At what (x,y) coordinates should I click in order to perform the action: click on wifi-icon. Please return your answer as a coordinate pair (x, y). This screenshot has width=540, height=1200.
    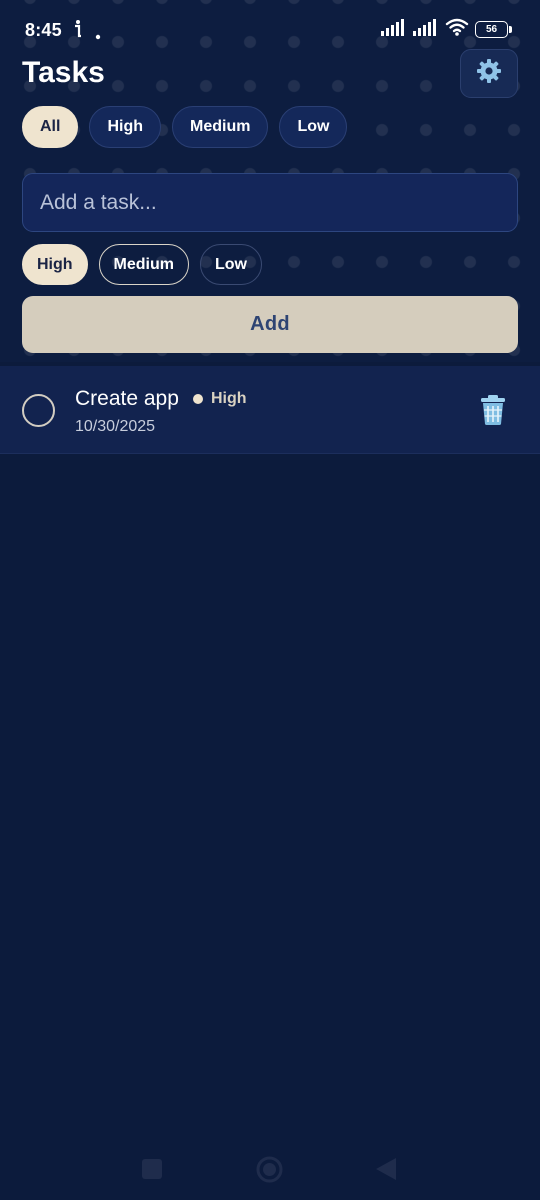
    Looking at the image, I should click on (457, 29).